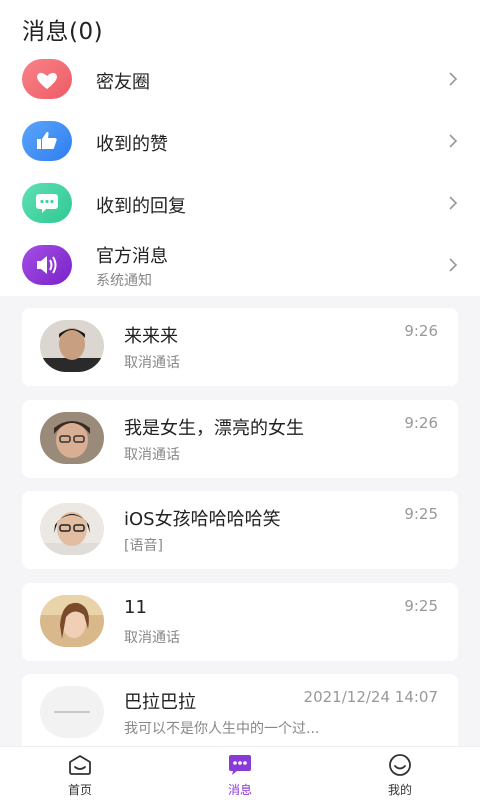 Image resolution: width=480 pixels, height=800 pixels. Describe the element at coordinates (160, 702) in the screenshot. I see `contact-name: 巴拉巴拉` at that location.